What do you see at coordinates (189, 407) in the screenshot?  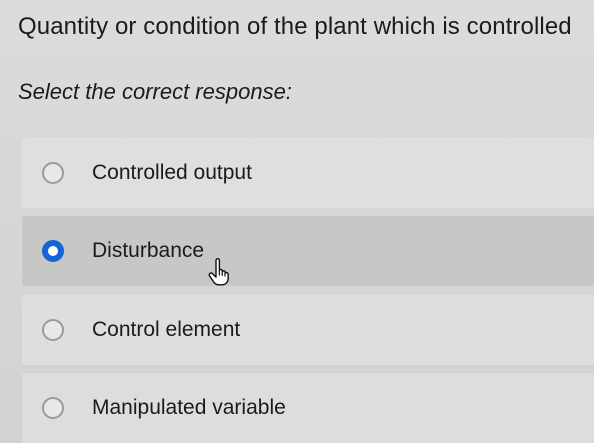 I see `answer-label: Manipulated variable` at bounding box center [189, 407].